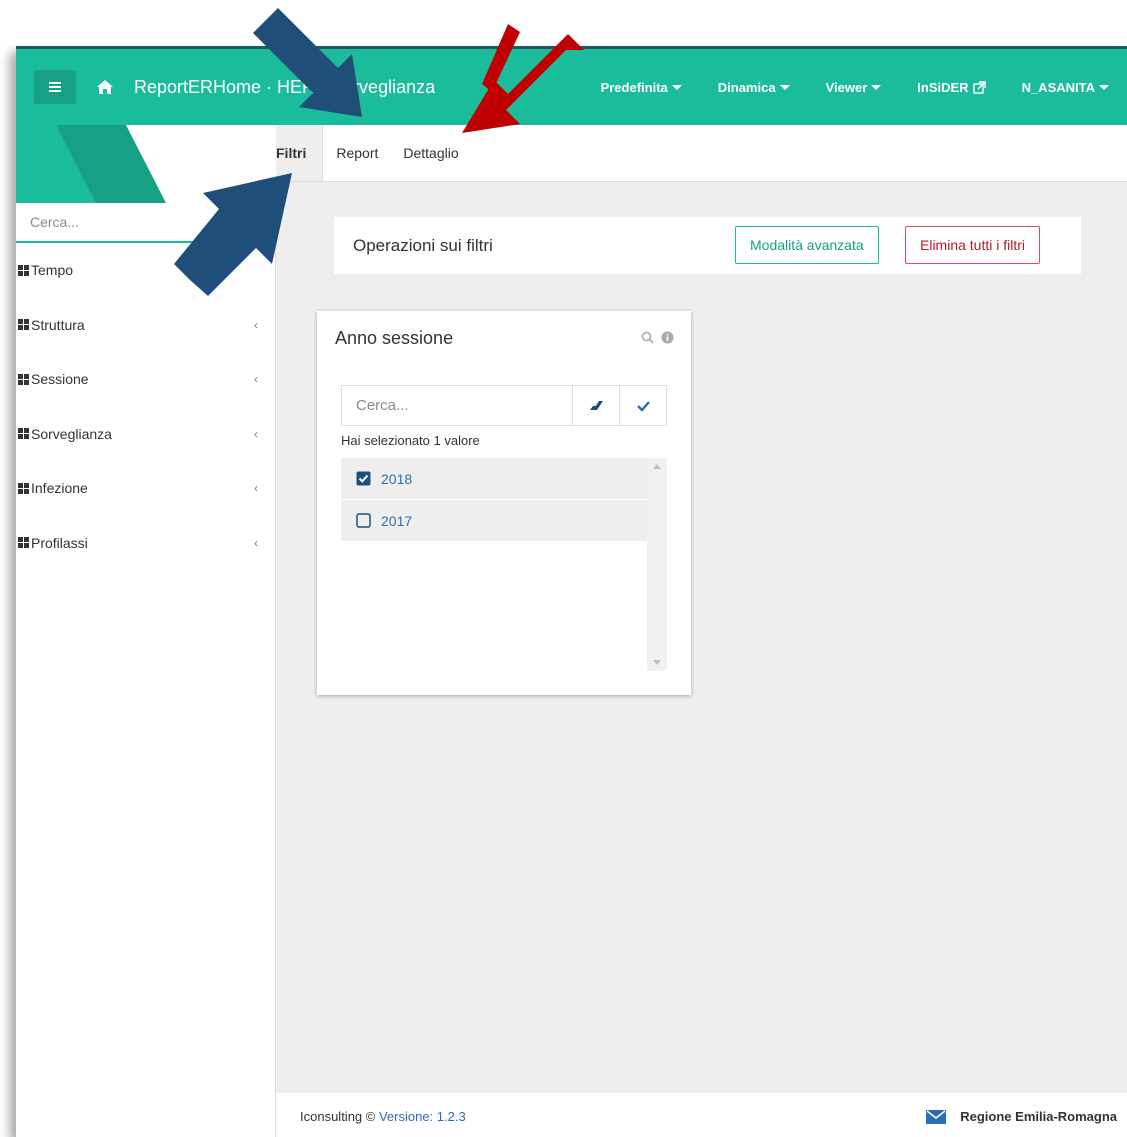  I want to click on content-tabs: Filtri Report Dettaglio, so click(701, 153).